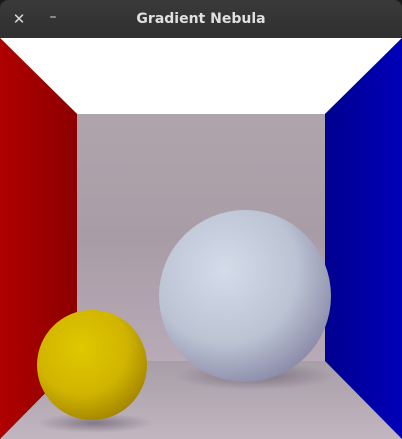 This screenshot has height=439, width=402. I want to click on window-title: Gradient Nebula, so click(201, 19).